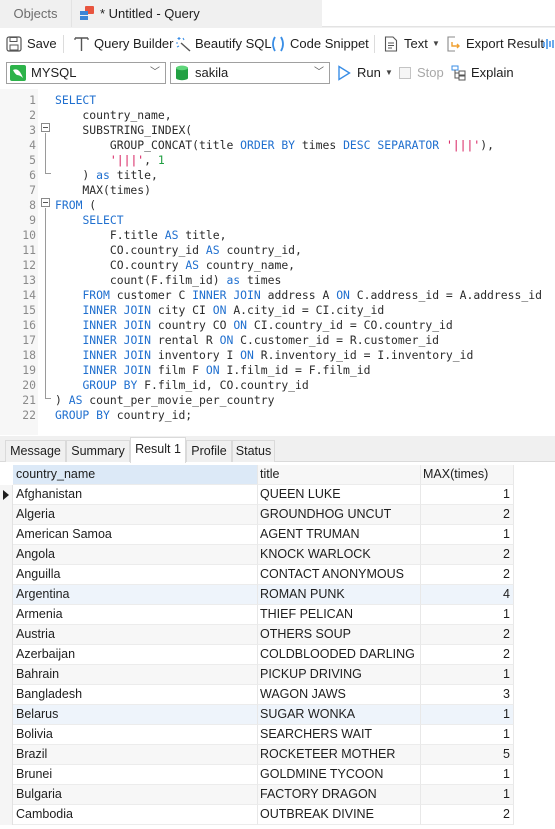 The image size is (555, 829). What do you see at coordinates (135, 755) in the screenshot?
I see `cell-country-name: Brazil` at bounding box center [135, 755].